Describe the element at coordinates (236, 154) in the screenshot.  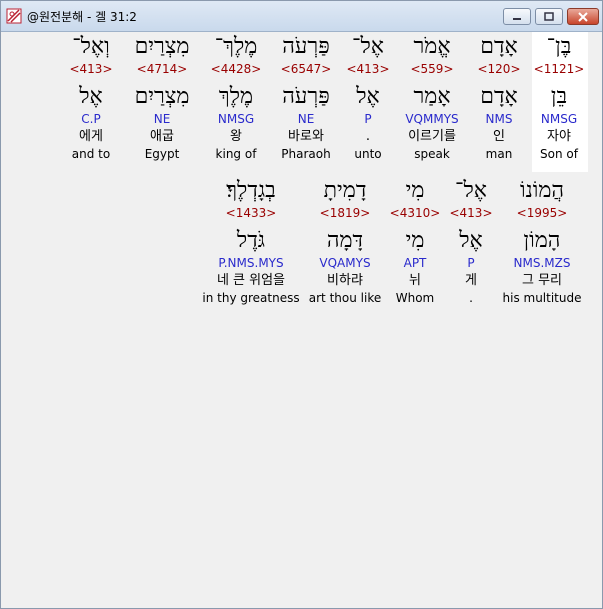
I see `english-gloss: king of` at that location.